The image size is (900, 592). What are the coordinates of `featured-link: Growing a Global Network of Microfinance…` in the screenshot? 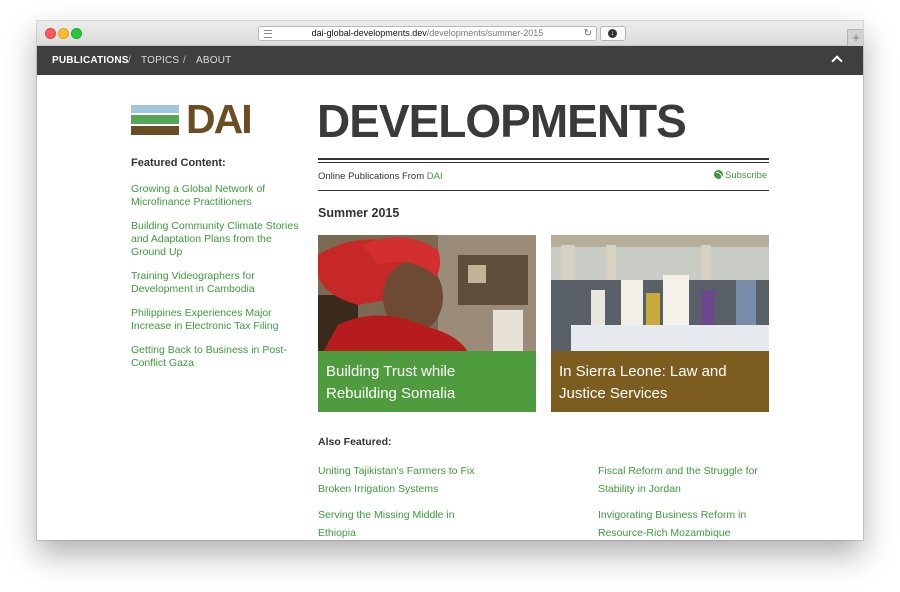 It's located at (216, 196).